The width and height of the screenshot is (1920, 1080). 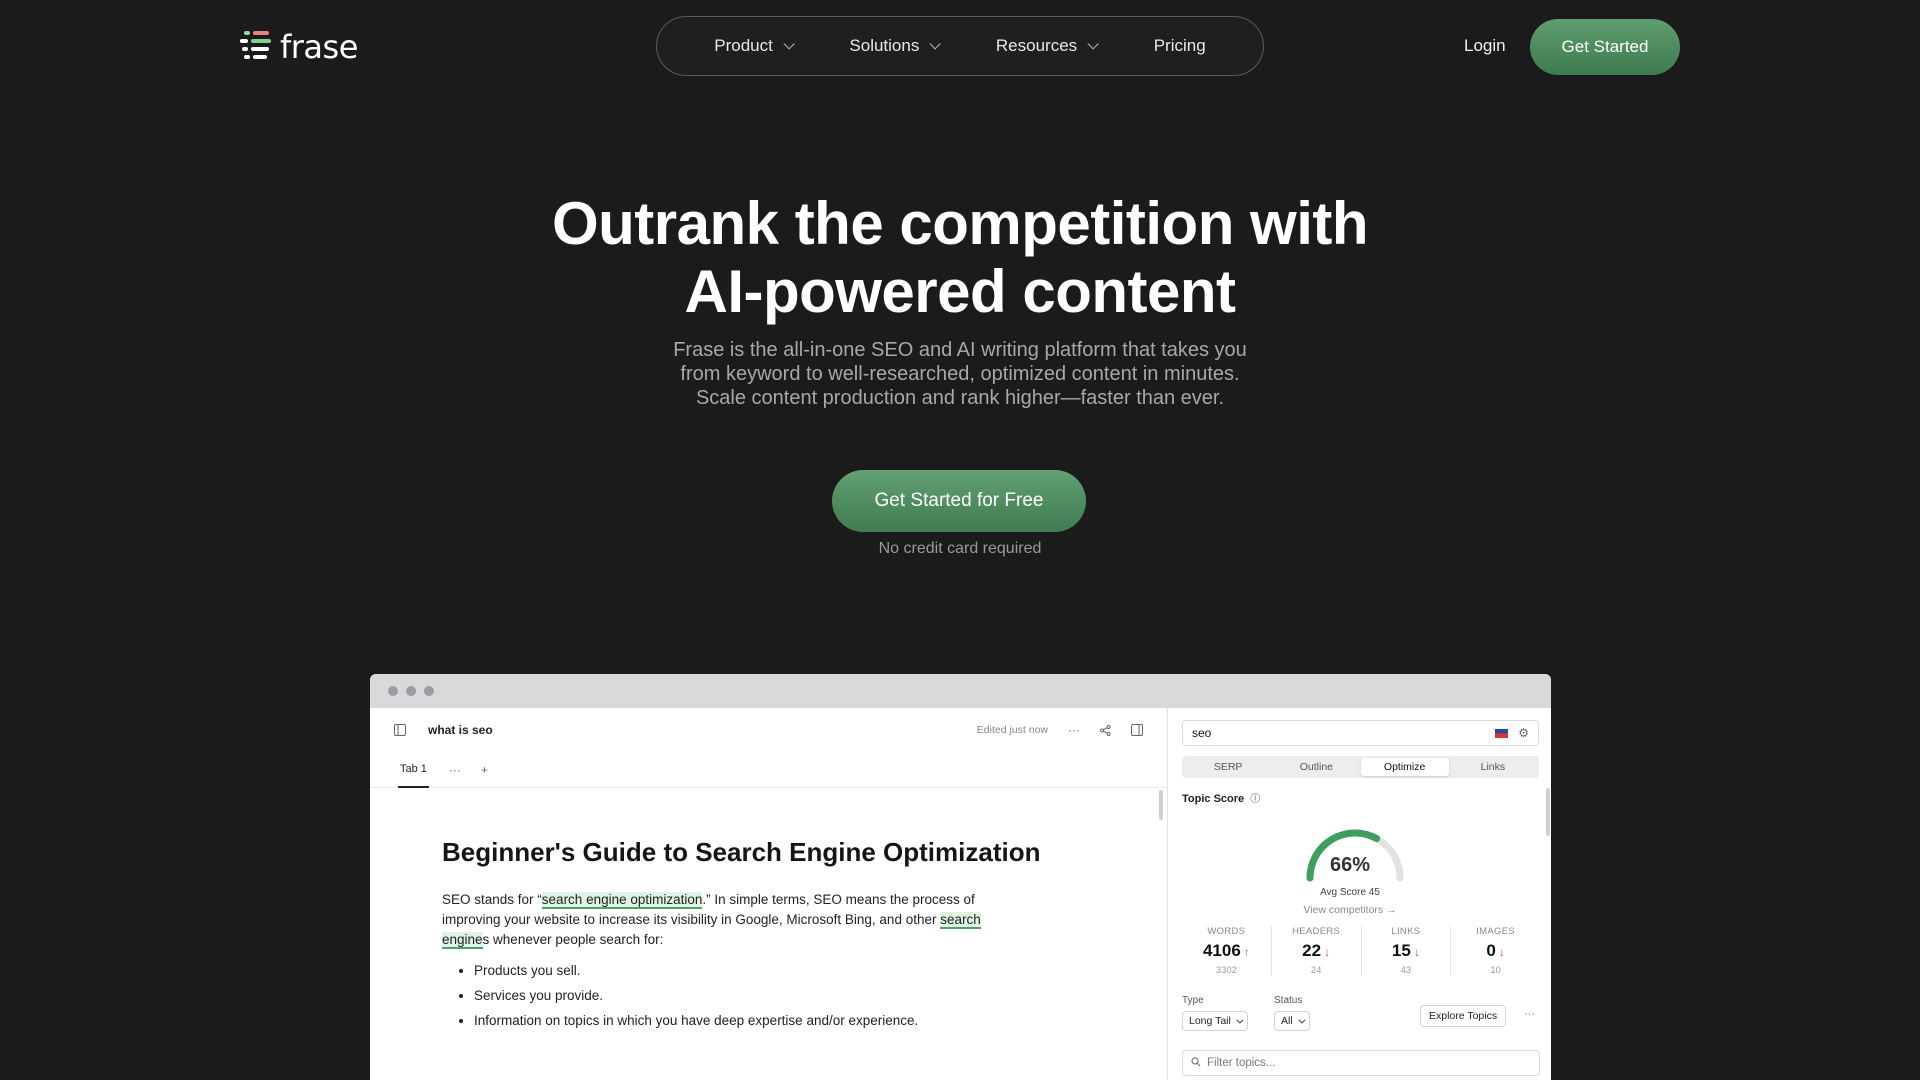 I want to click on stat-value: 15 ↓, so click(x=1406, y=951).